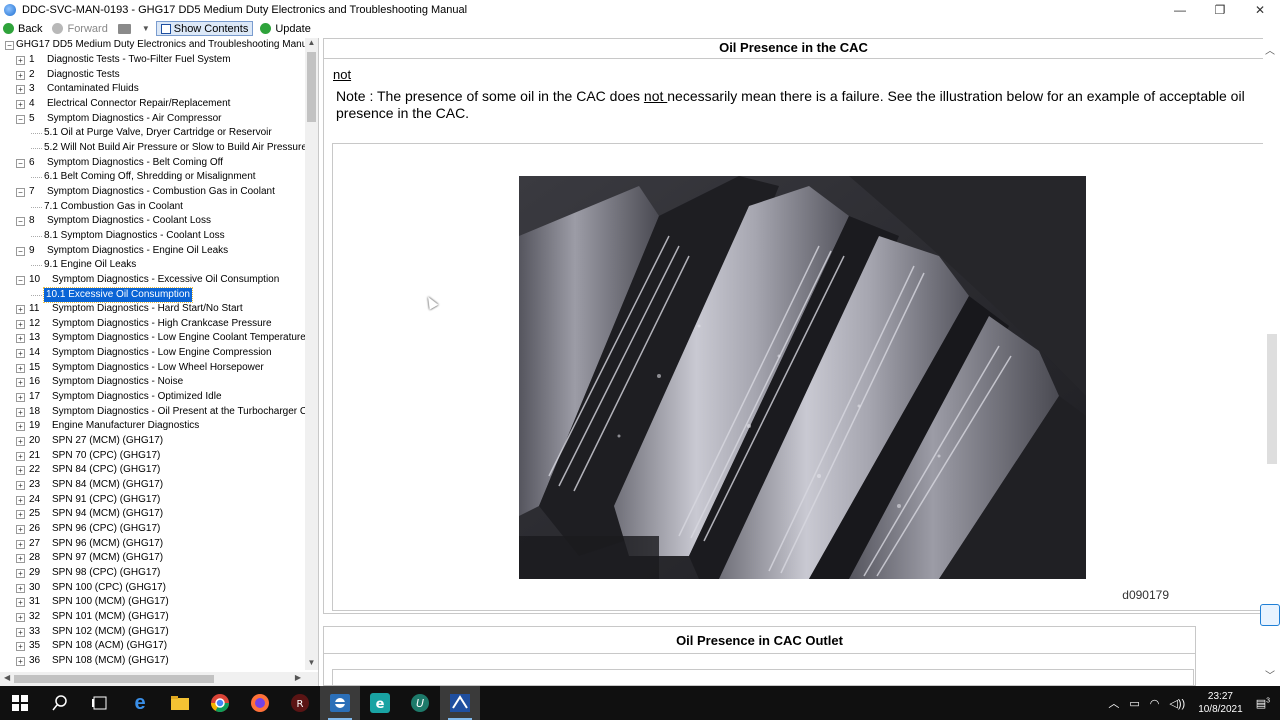 The image size is (1280, 720). I want to click on tree-item: −6 Symptom Diagnostics - Belt Coming Off, so click(152, 163).